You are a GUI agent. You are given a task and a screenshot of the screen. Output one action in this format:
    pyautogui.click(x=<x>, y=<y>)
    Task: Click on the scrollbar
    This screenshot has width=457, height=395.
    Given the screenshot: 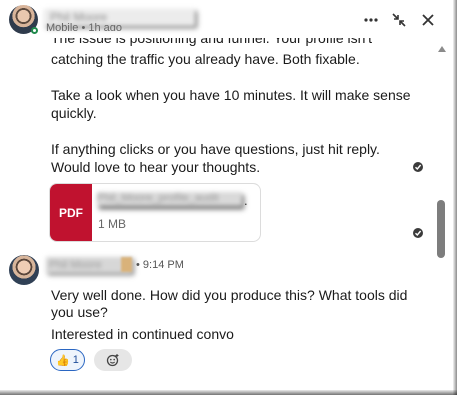 What is the action you would take?
    pyautogui.click(x=442, y=215)
    